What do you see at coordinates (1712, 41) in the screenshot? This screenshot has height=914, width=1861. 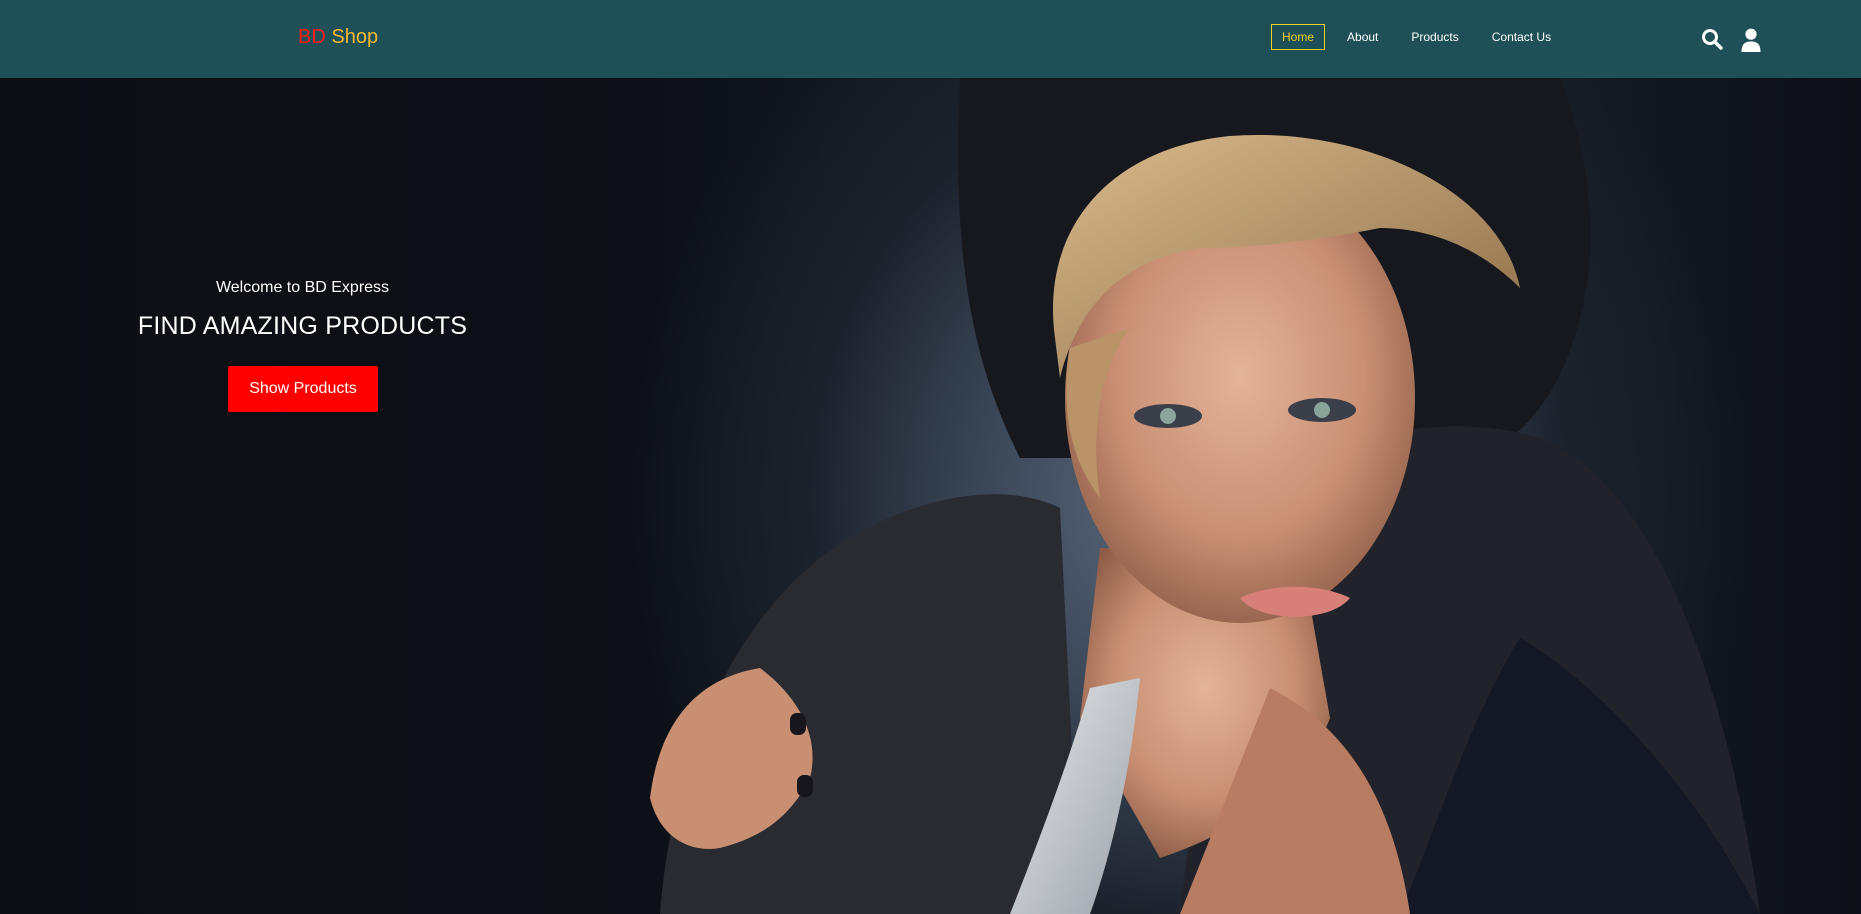 I see `search-icon` at bounding box center [1712, 41].